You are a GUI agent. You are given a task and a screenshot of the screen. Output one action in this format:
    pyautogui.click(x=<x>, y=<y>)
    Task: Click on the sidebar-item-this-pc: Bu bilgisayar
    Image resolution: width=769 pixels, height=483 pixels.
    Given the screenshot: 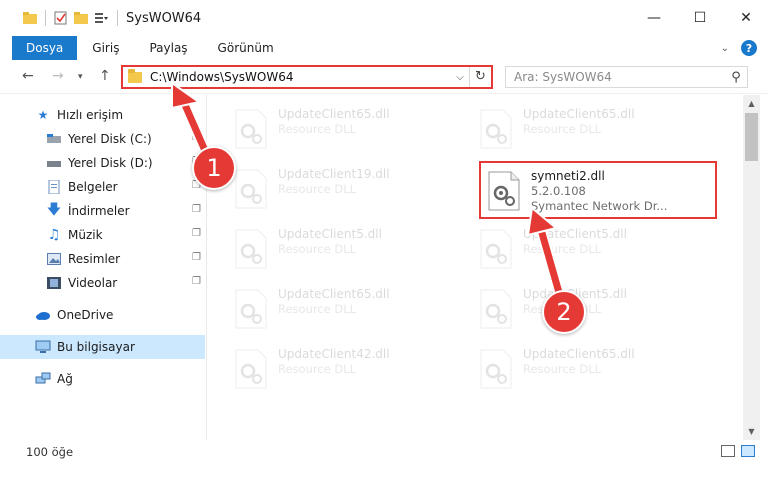 What is the action you would take?
    pyautogui.click(x=102, y=347)
    